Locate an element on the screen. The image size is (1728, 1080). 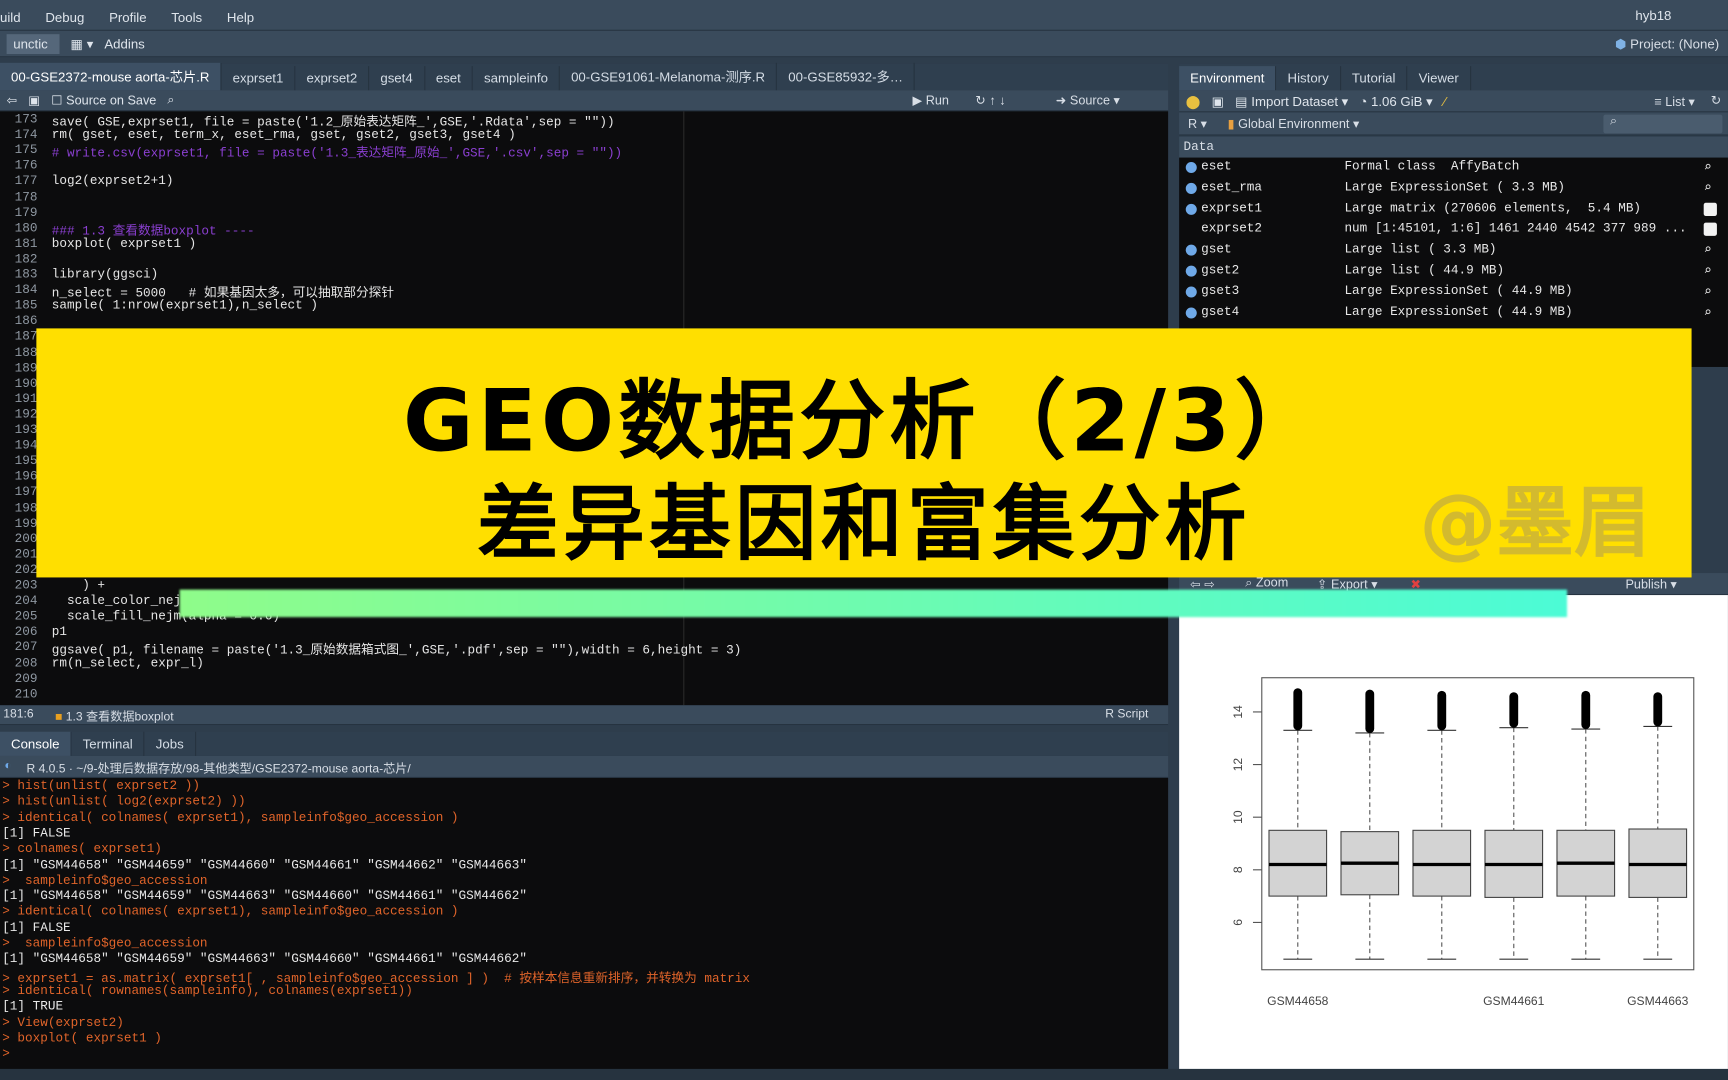
plot-area: 6 8 10 12 14 GSM44658 GSM44663 GSM44661 is located at coordinates (1453, 832).